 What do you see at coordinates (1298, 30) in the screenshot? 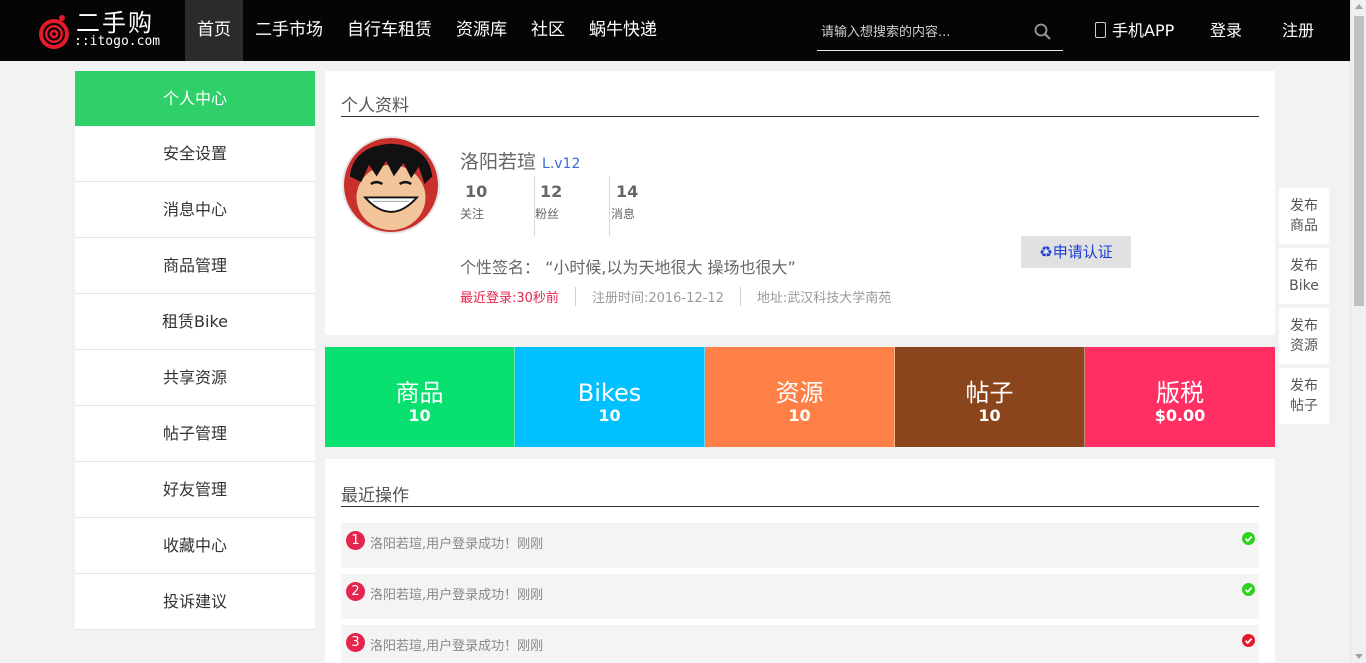
I see `register-link: 注册` at bounding box center [1298, 30].